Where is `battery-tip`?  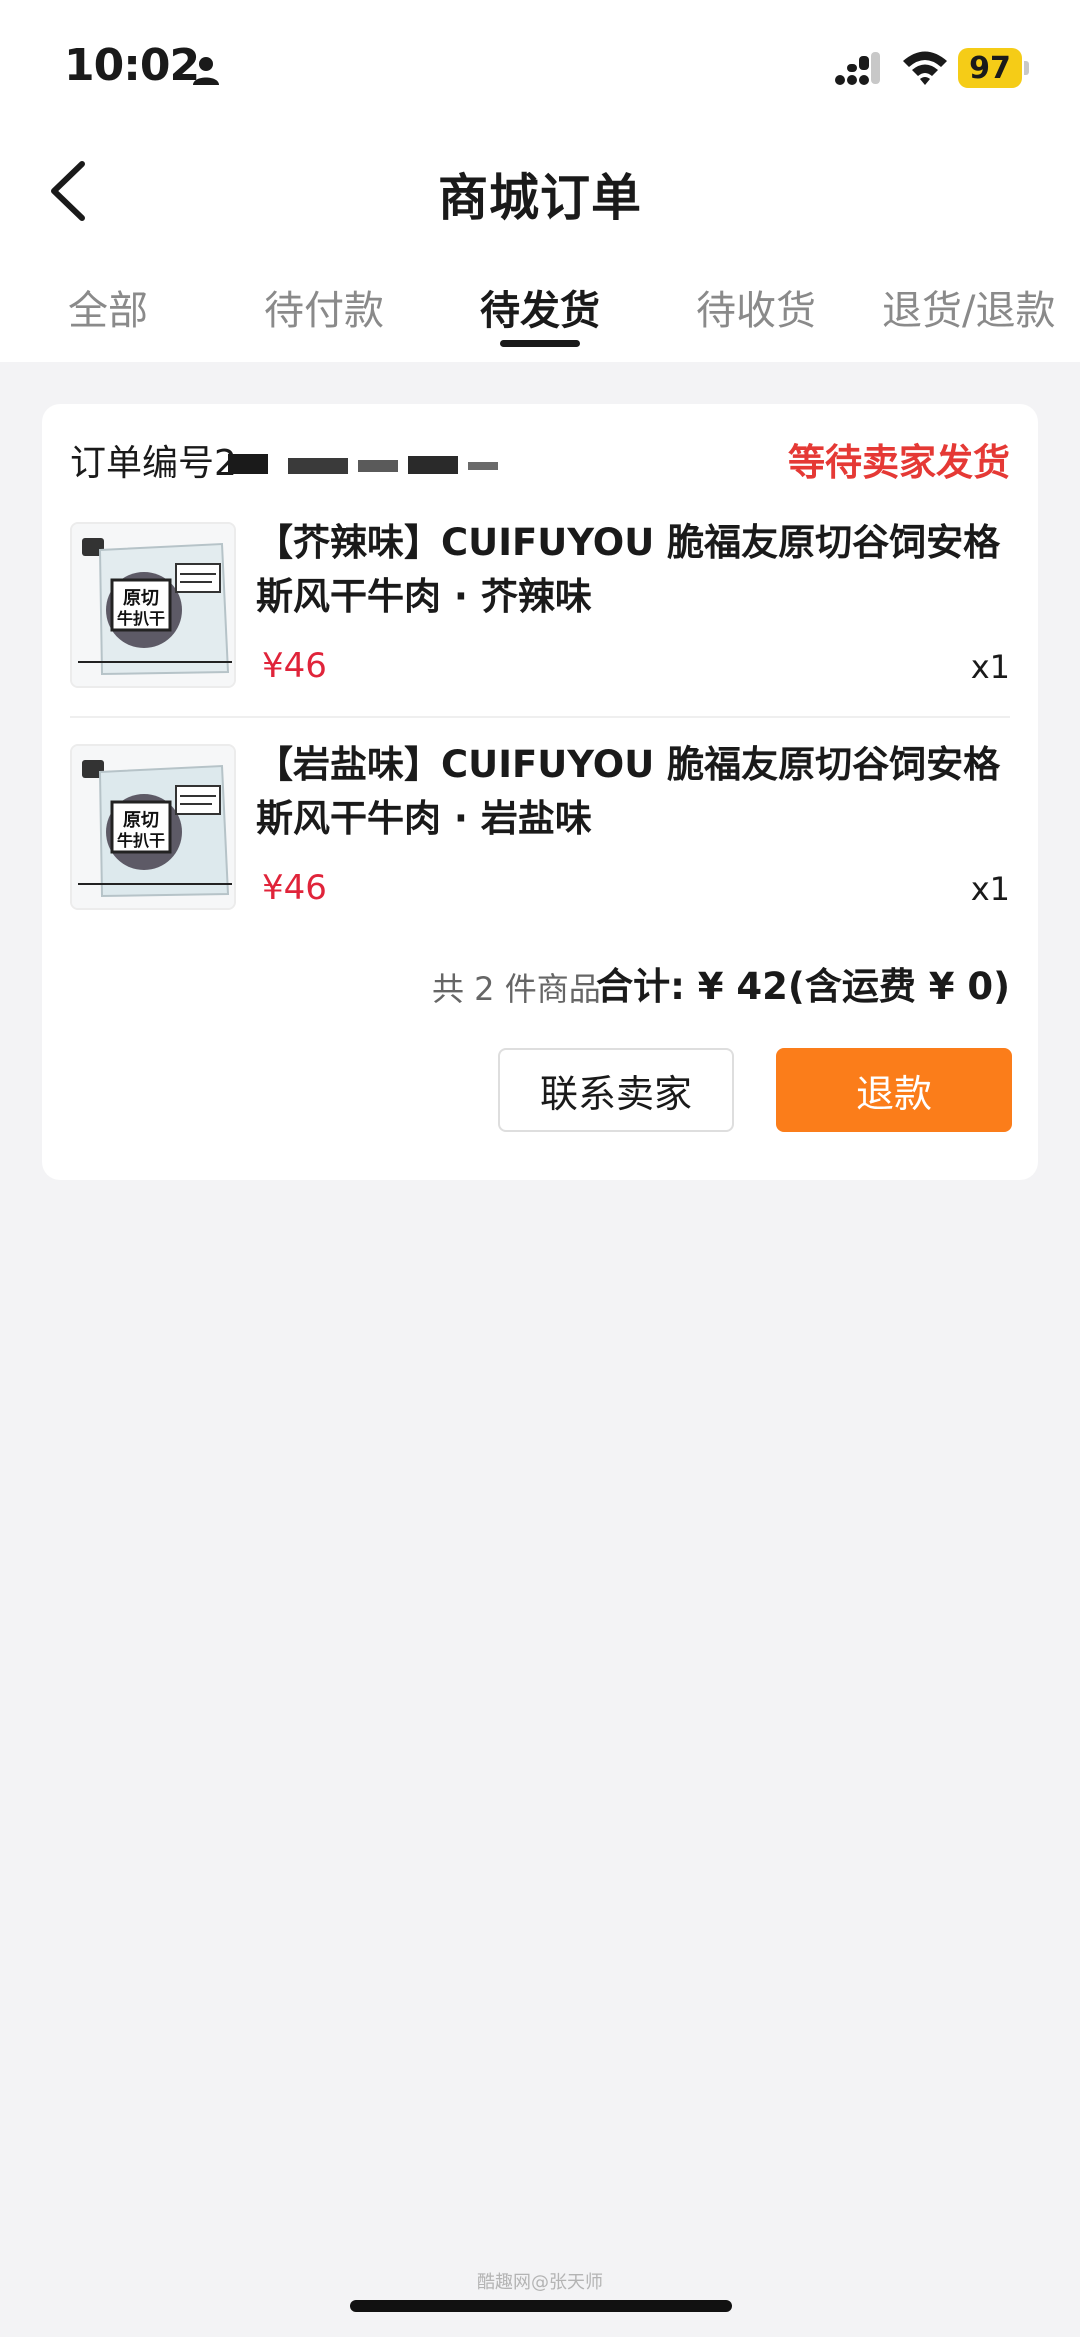 battery-tip is located at coordinates (1026, 68).